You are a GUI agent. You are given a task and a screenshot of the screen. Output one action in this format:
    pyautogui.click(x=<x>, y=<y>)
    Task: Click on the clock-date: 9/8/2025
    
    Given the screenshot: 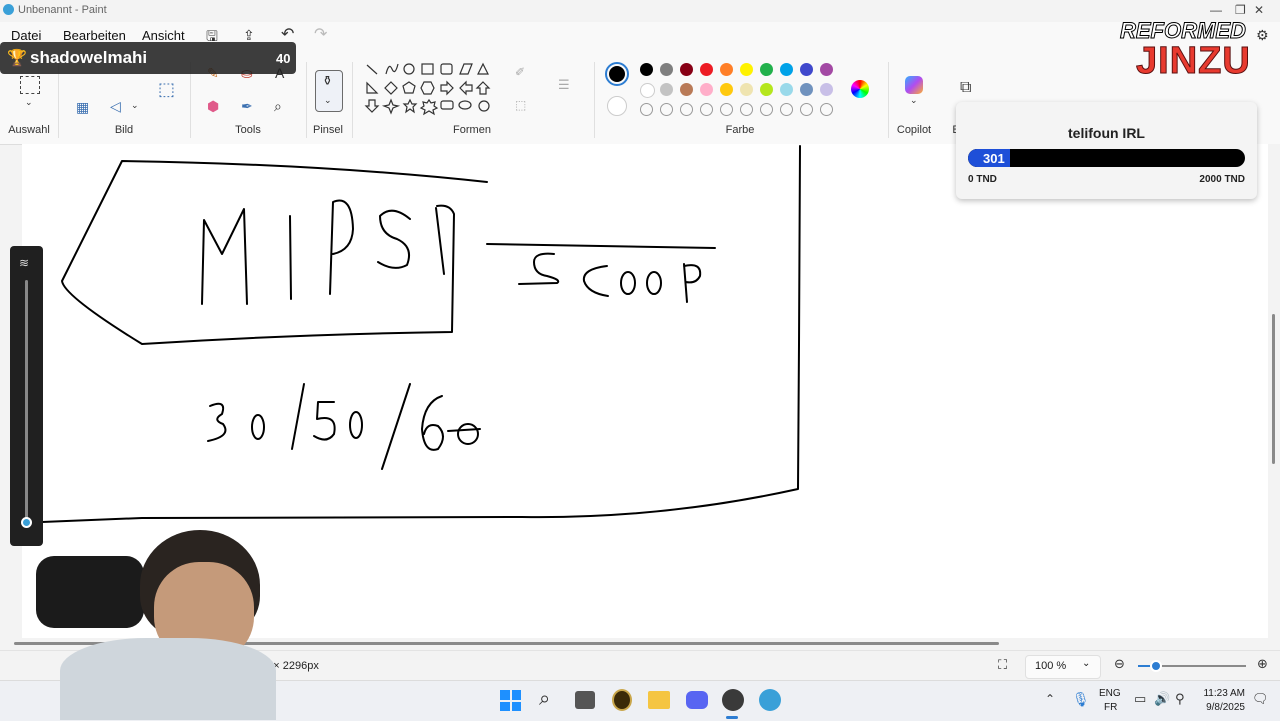 What is the action you would take?
    pyautogui.click(x=1223, y=707)
    